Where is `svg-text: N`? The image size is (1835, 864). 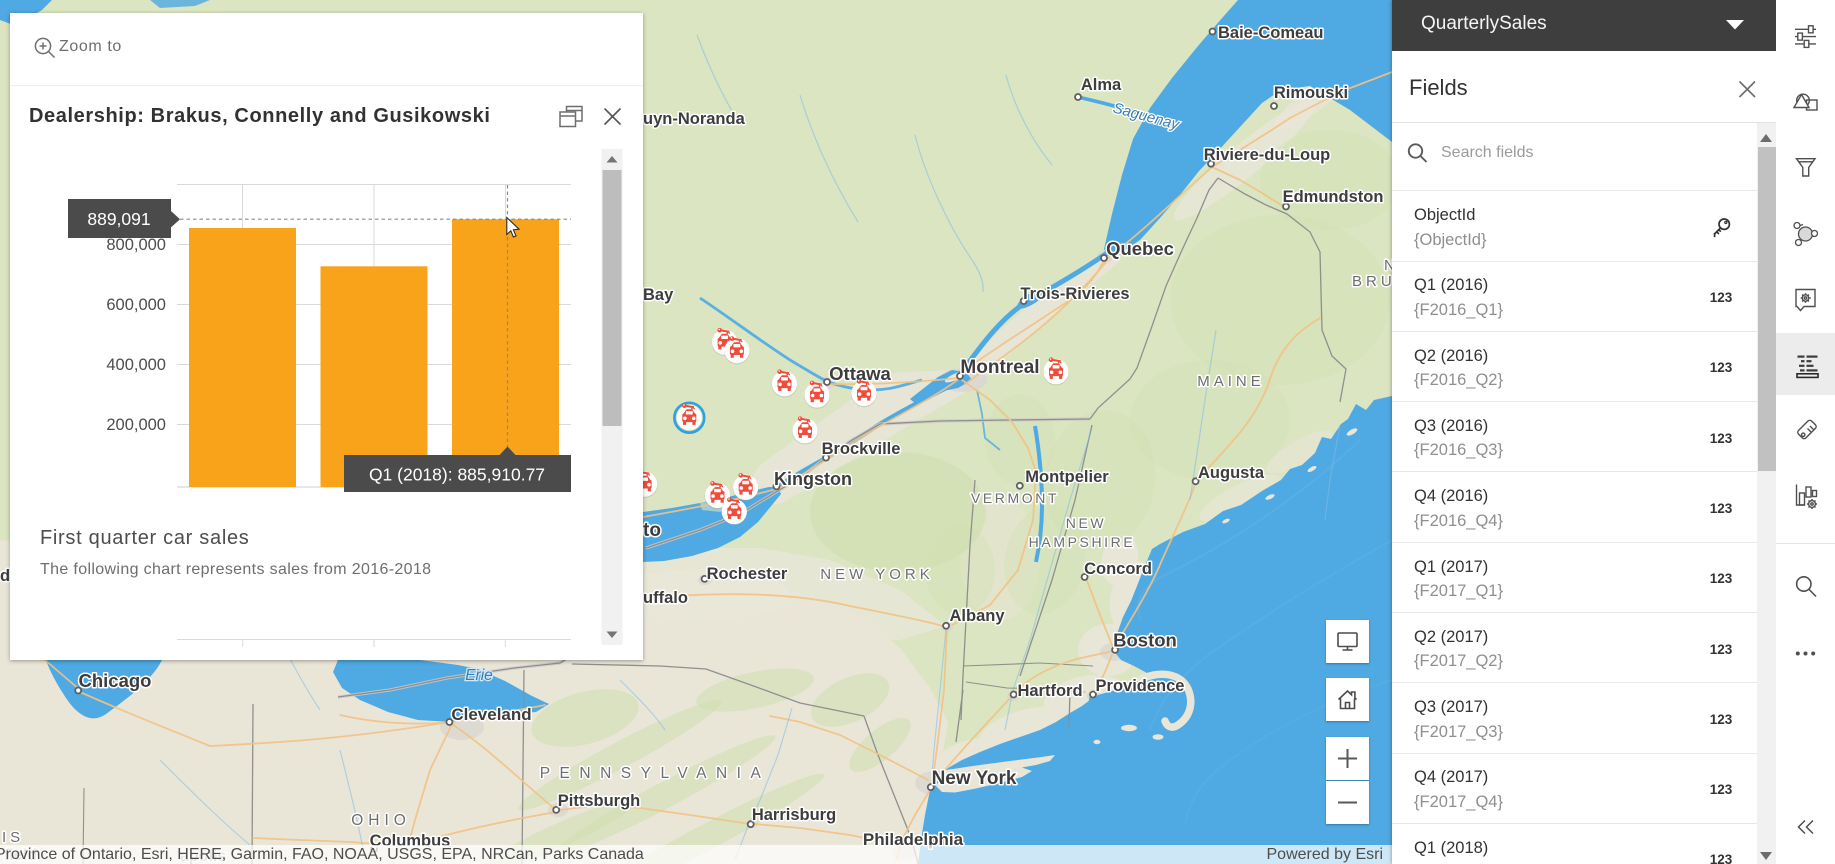
svg-text: N is located at coordinates (1388, 265).